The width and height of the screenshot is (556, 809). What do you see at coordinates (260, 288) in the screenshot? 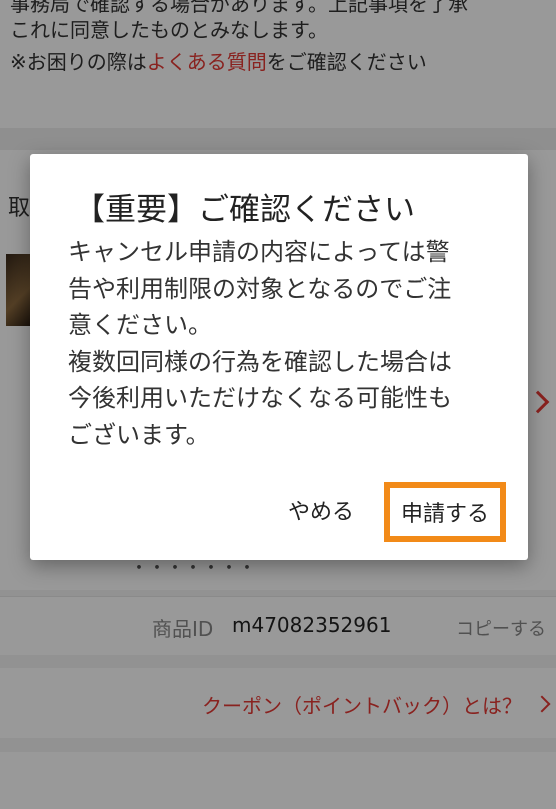
I see `dialog-message-line: 告や利用制限の対象となるのでご注` at bounding box center [260, 288].